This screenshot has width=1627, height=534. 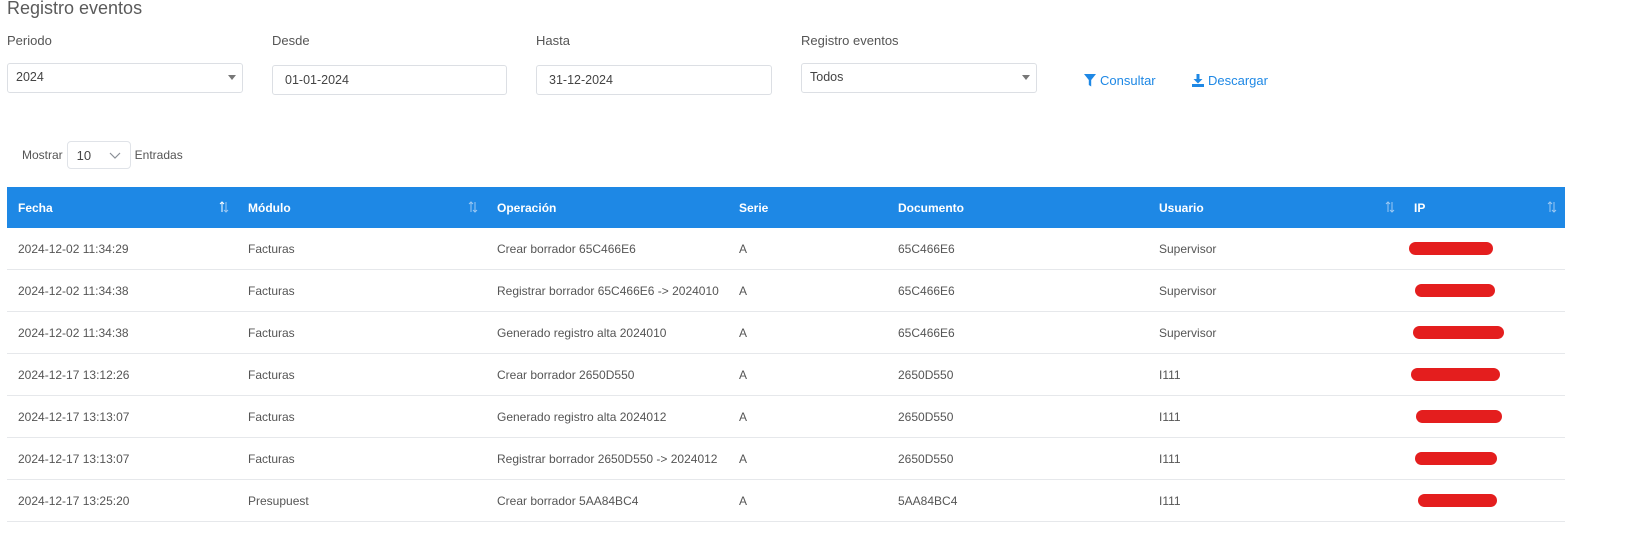 I want to click on entries-select: 10, so click(x=98, y=155).